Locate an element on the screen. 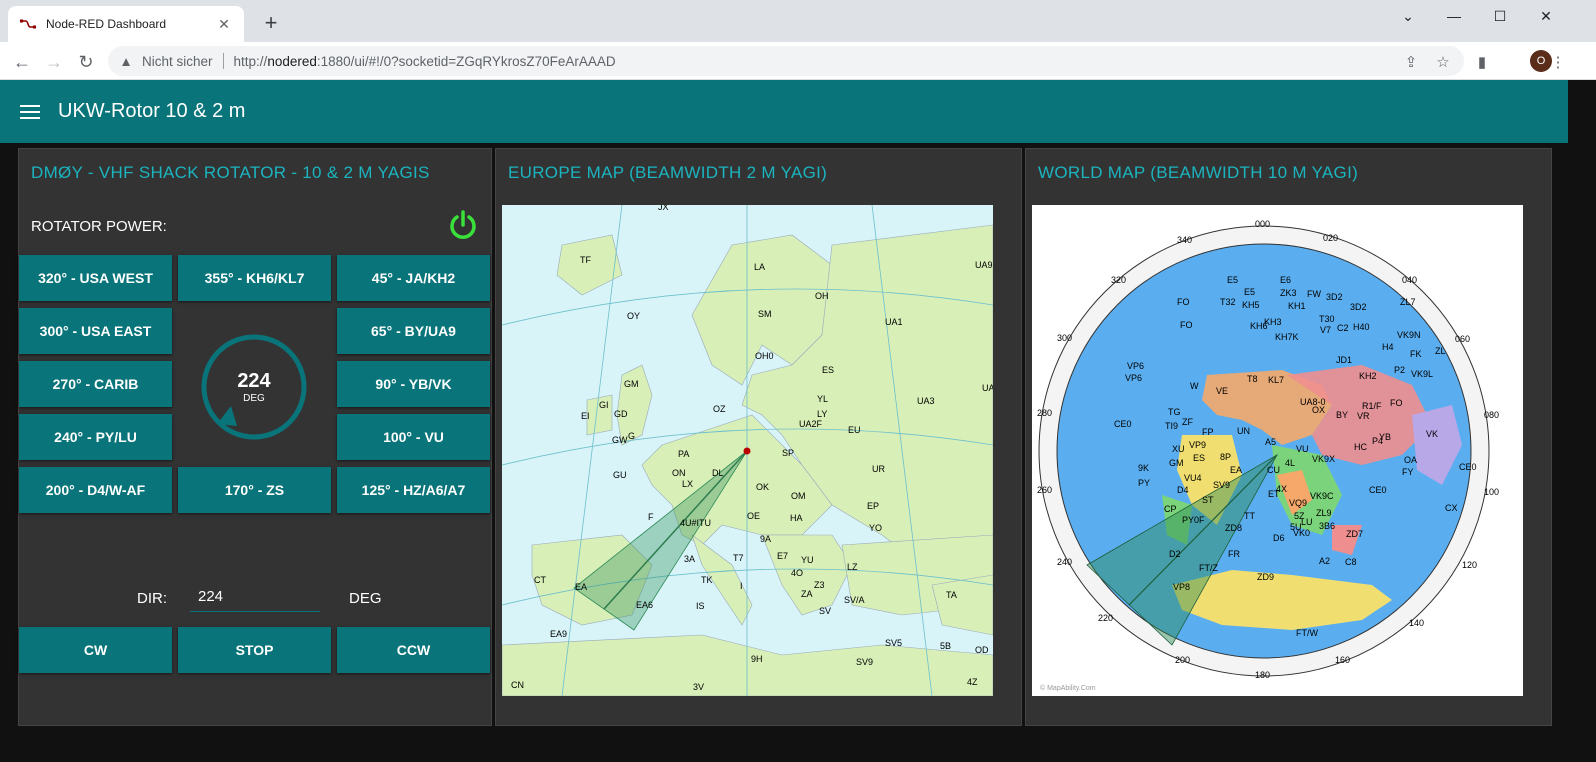 The image size is (1596, 762). map-label: ZD7 is located at coordinates (1355, 534).